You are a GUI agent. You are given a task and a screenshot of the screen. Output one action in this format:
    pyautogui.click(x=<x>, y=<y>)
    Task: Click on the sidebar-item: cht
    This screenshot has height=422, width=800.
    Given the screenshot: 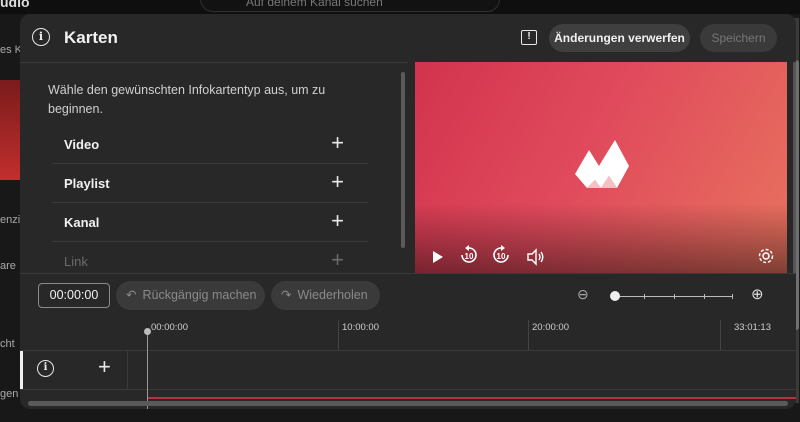 What is the action you would take?
    pyautogui.click(x=7, y=344)
    